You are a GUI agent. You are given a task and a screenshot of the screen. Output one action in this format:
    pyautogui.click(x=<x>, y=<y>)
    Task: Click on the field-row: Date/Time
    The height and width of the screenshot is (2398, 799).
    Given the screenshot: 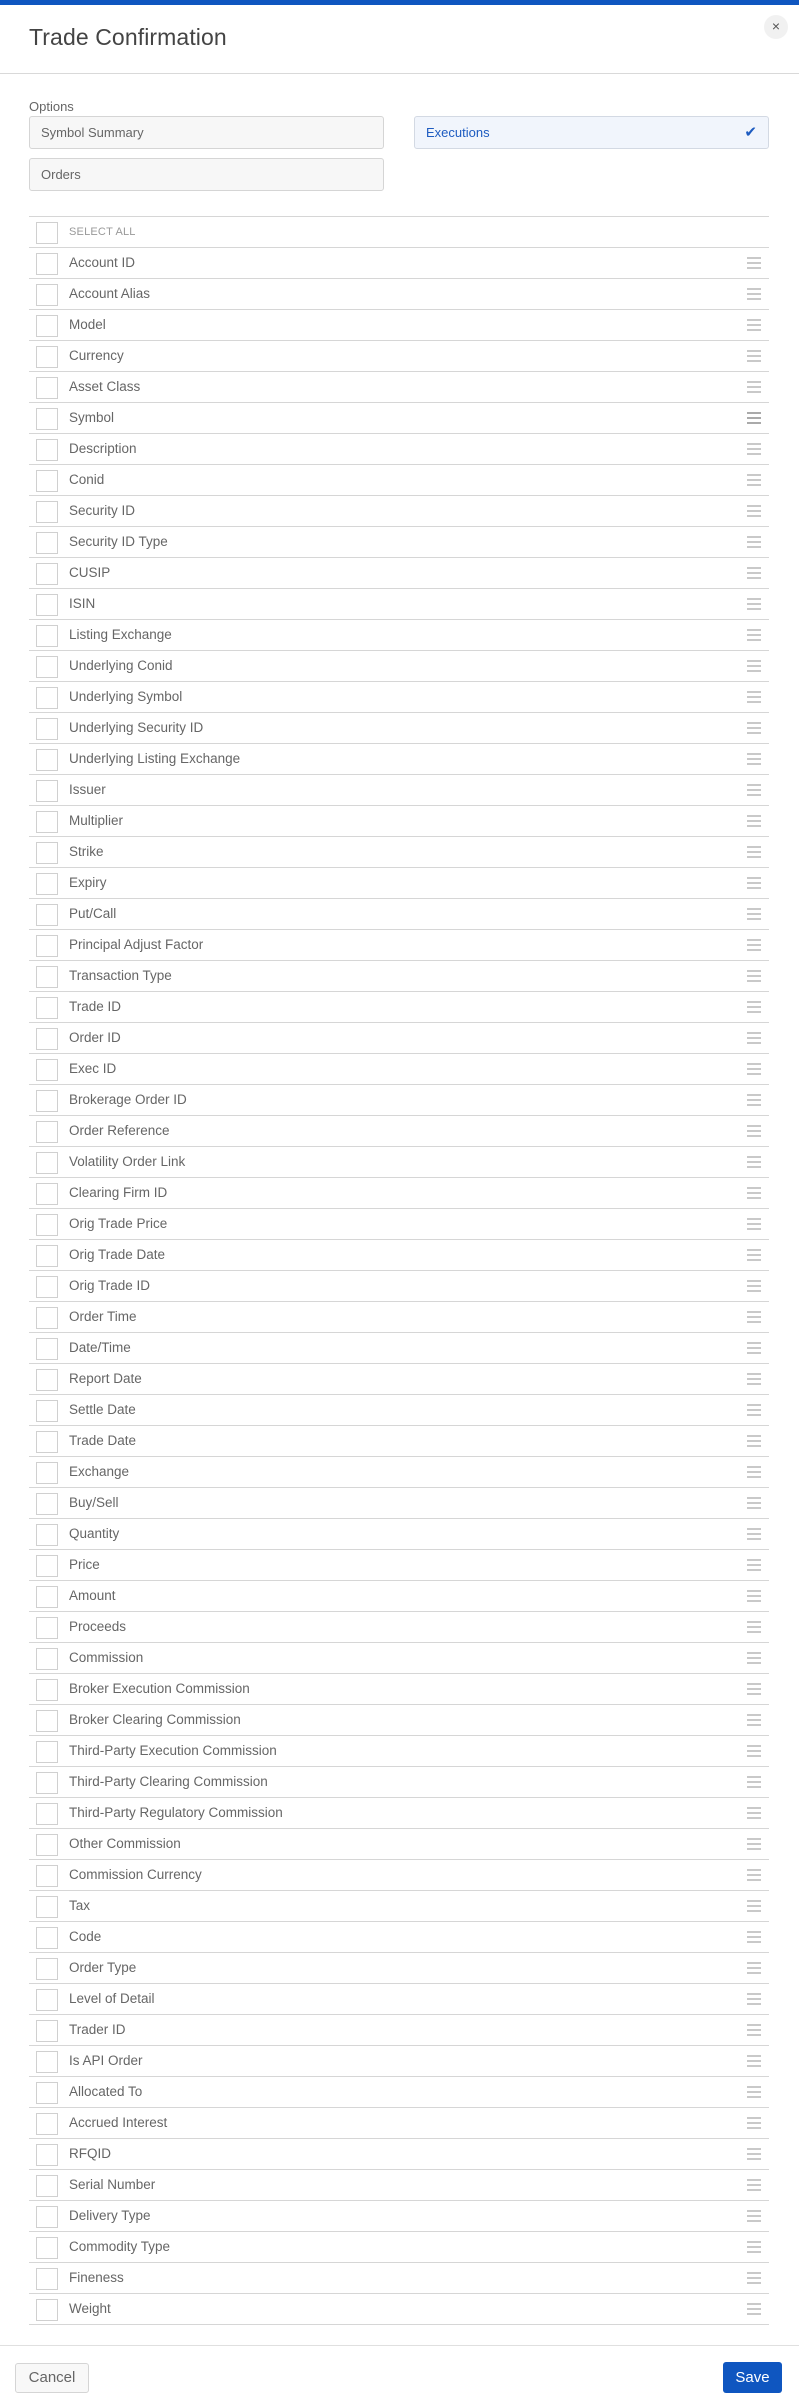 What is the action you would take?
    pyautogui.click(x=399, y=1348)
    